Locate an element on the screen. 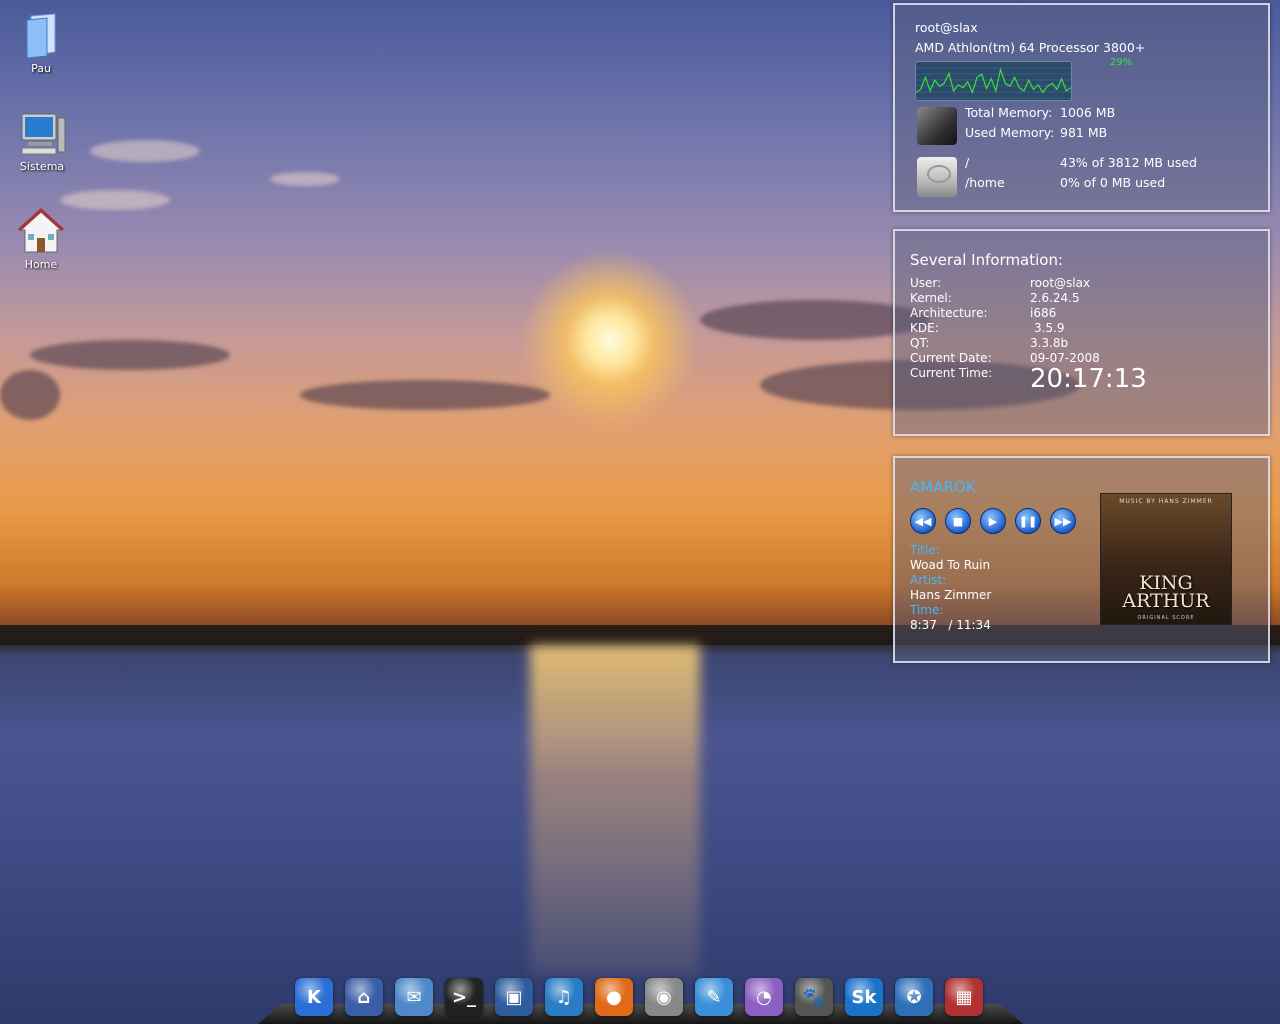 The width and height of the screenshot is (1280, 1024). dock-office-writer-launcher: ✎ is located at coordinates (714, 997).